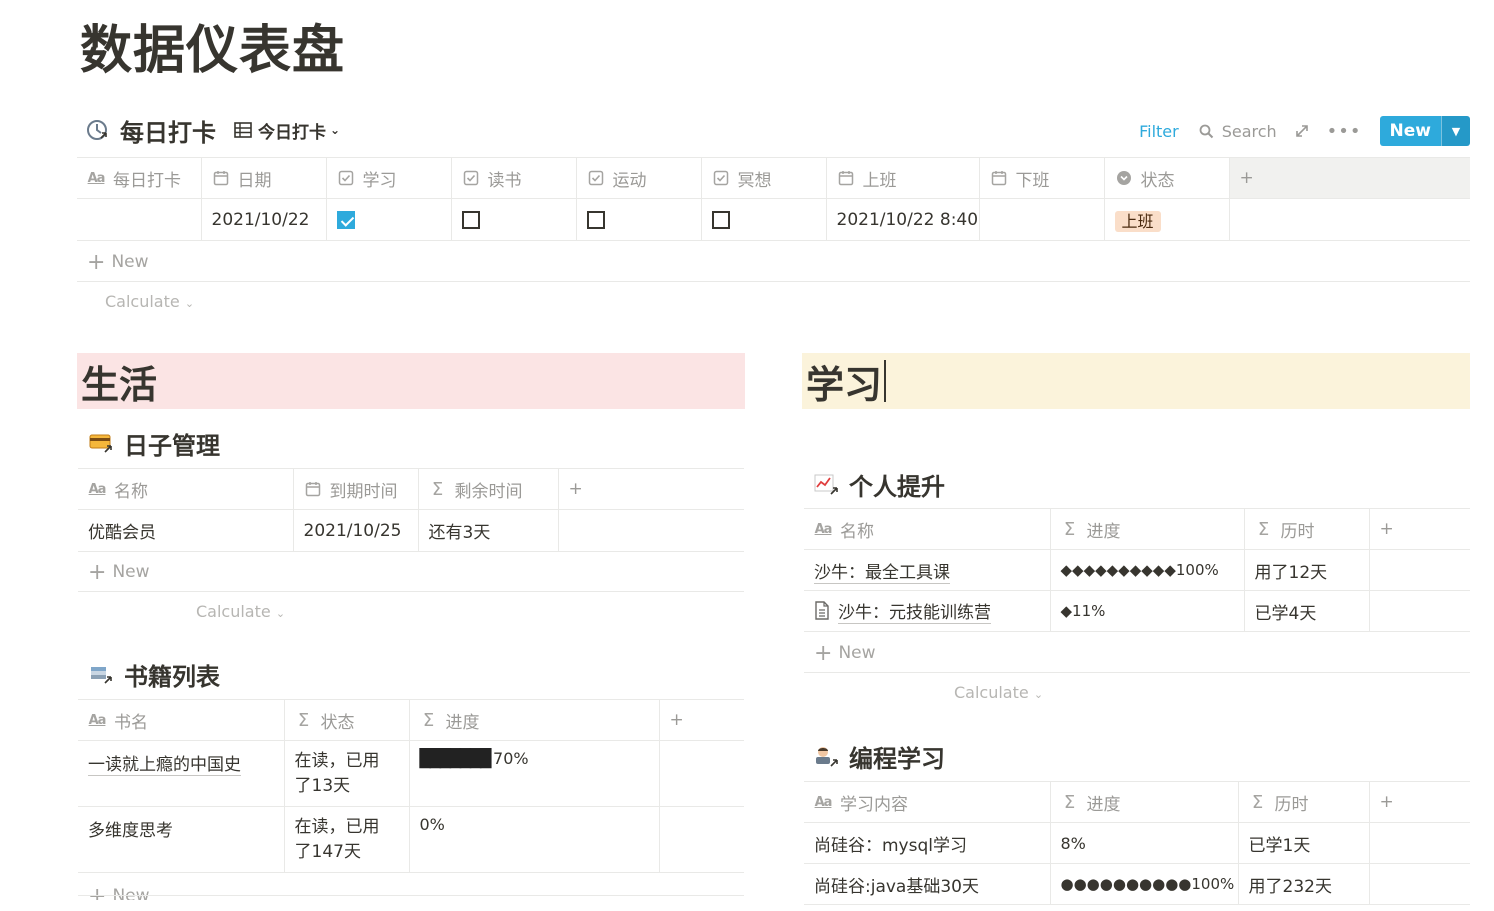 This screenshot has height=911, width=1494. What do you see at coordinates (1136, 381) in the screenshot?
I see `study-heading: 学习` at bounding box center [1136, 381].